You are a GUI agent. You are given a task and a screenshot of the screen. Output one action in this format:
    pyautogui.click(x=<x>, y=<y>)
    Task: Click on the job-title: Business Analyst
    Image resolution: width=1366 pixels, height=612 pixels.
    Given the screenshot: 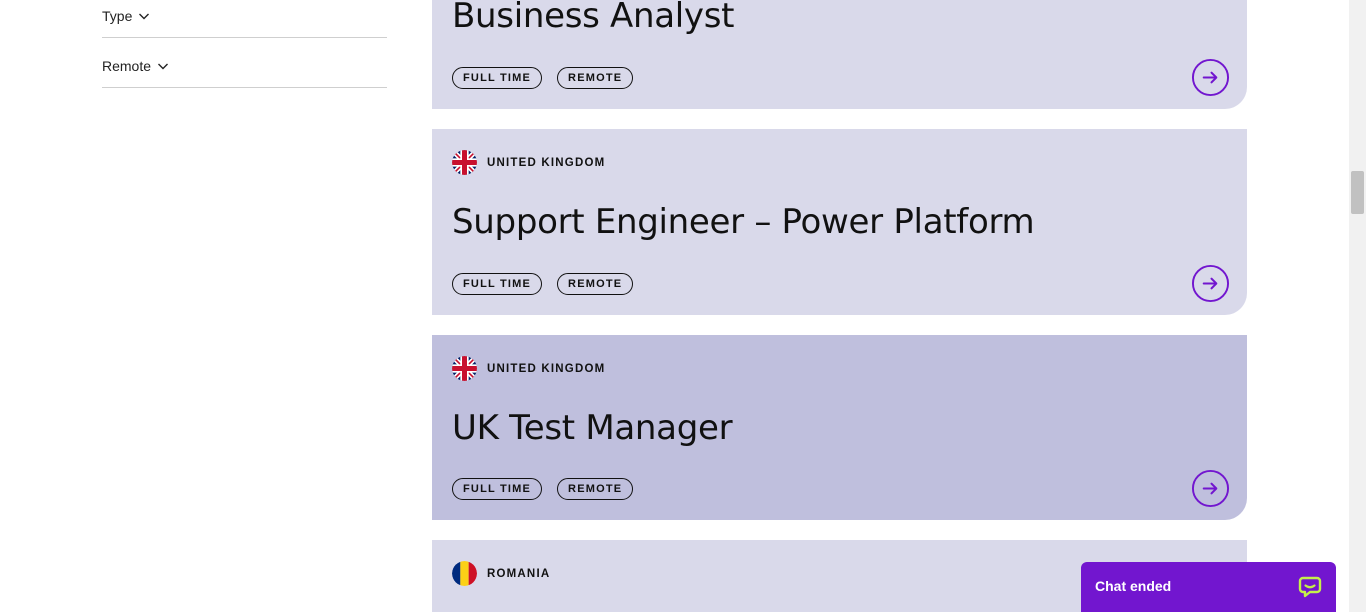 What is the action you would take?
    pyautogui.click(x=593, y=18)
    